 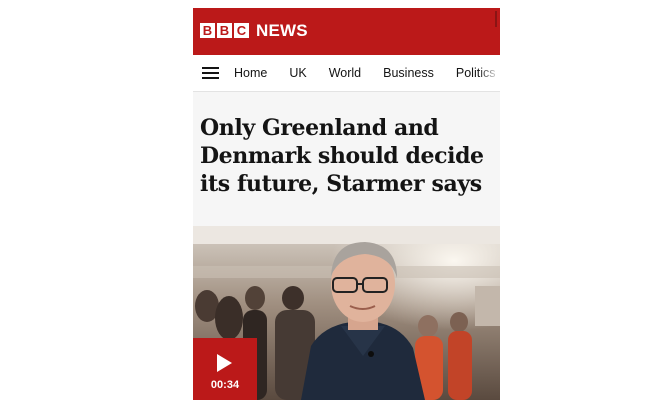 I want to click on scrollbar, so click(x=496, y=19).